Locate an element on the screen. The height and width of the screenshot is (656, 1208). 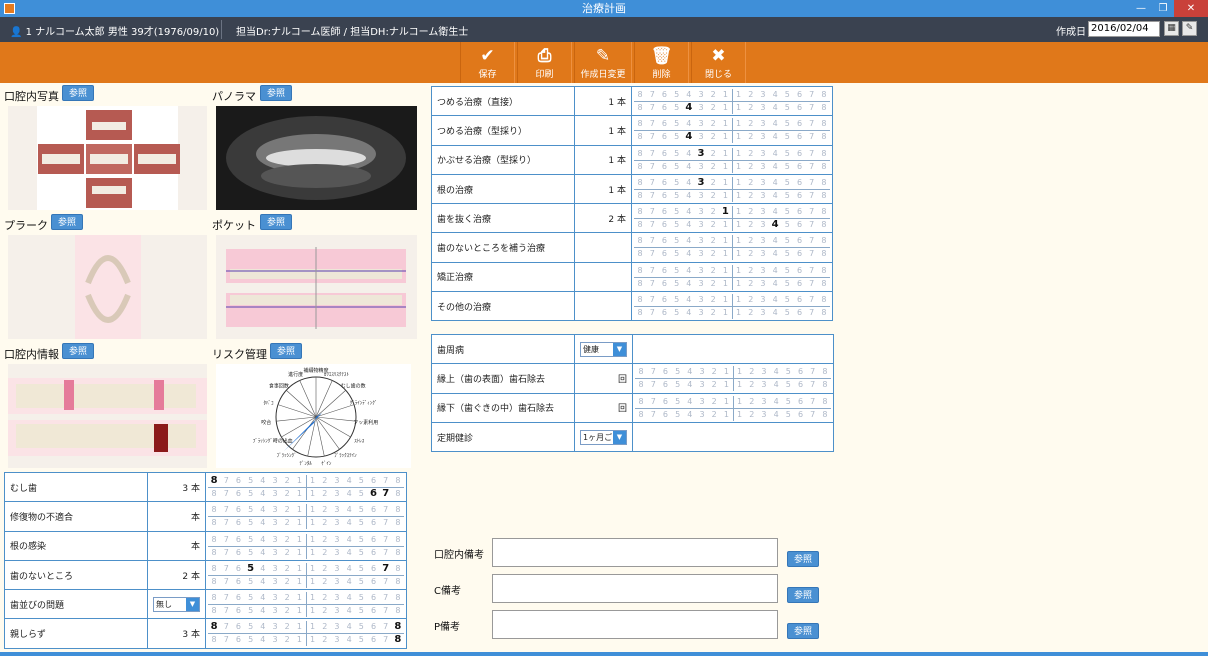
dropdown-select: 1ヶ月ご ▼ is located at coordinates (603, 437).